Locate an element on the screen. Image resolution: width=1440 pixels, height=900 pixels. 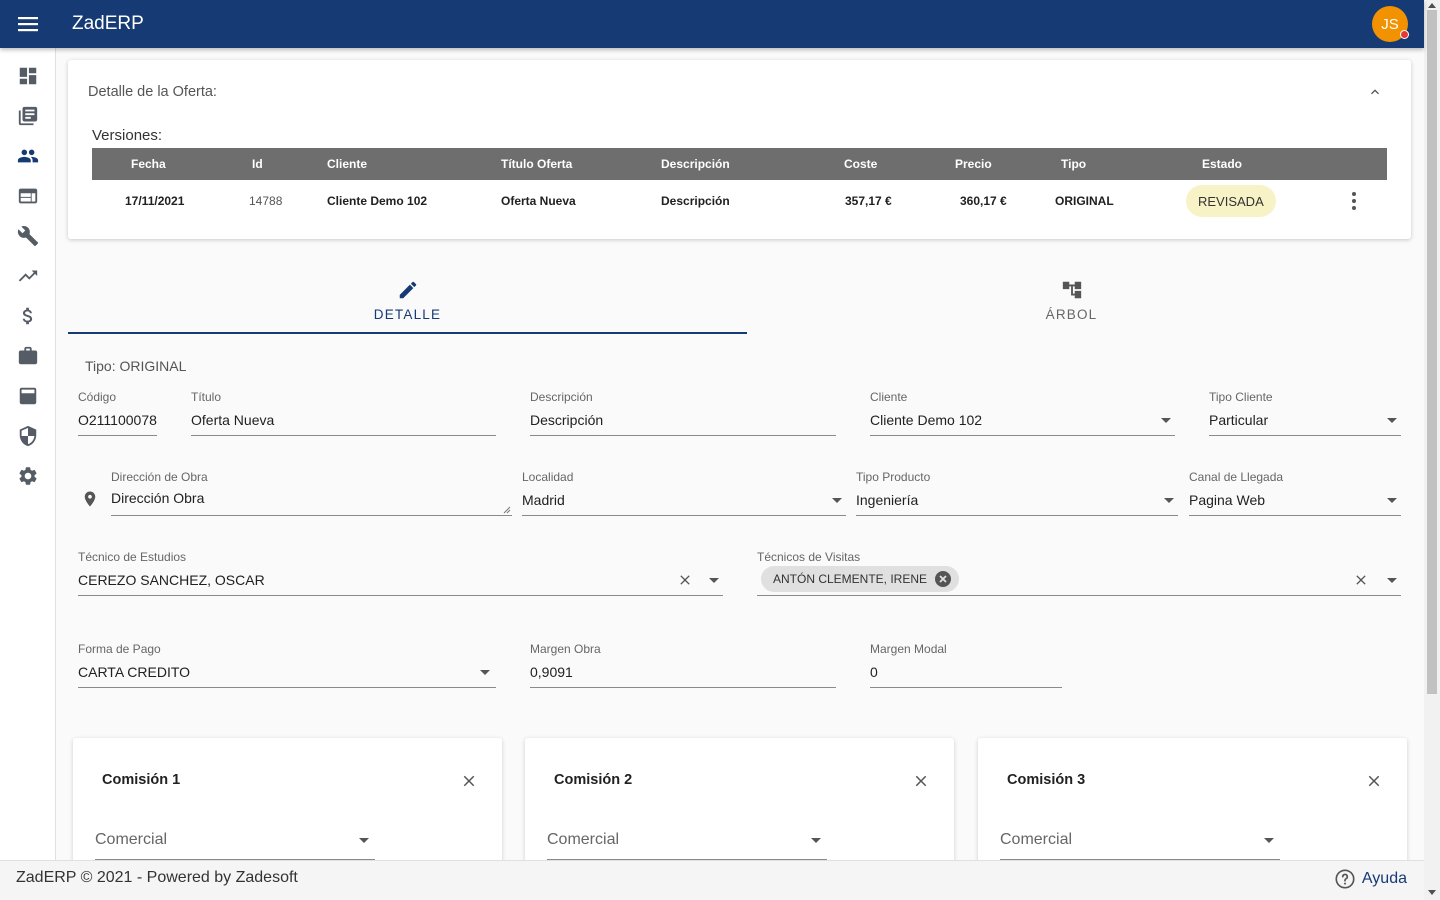
sidebar-item-security is located at coordinates (27, 436).